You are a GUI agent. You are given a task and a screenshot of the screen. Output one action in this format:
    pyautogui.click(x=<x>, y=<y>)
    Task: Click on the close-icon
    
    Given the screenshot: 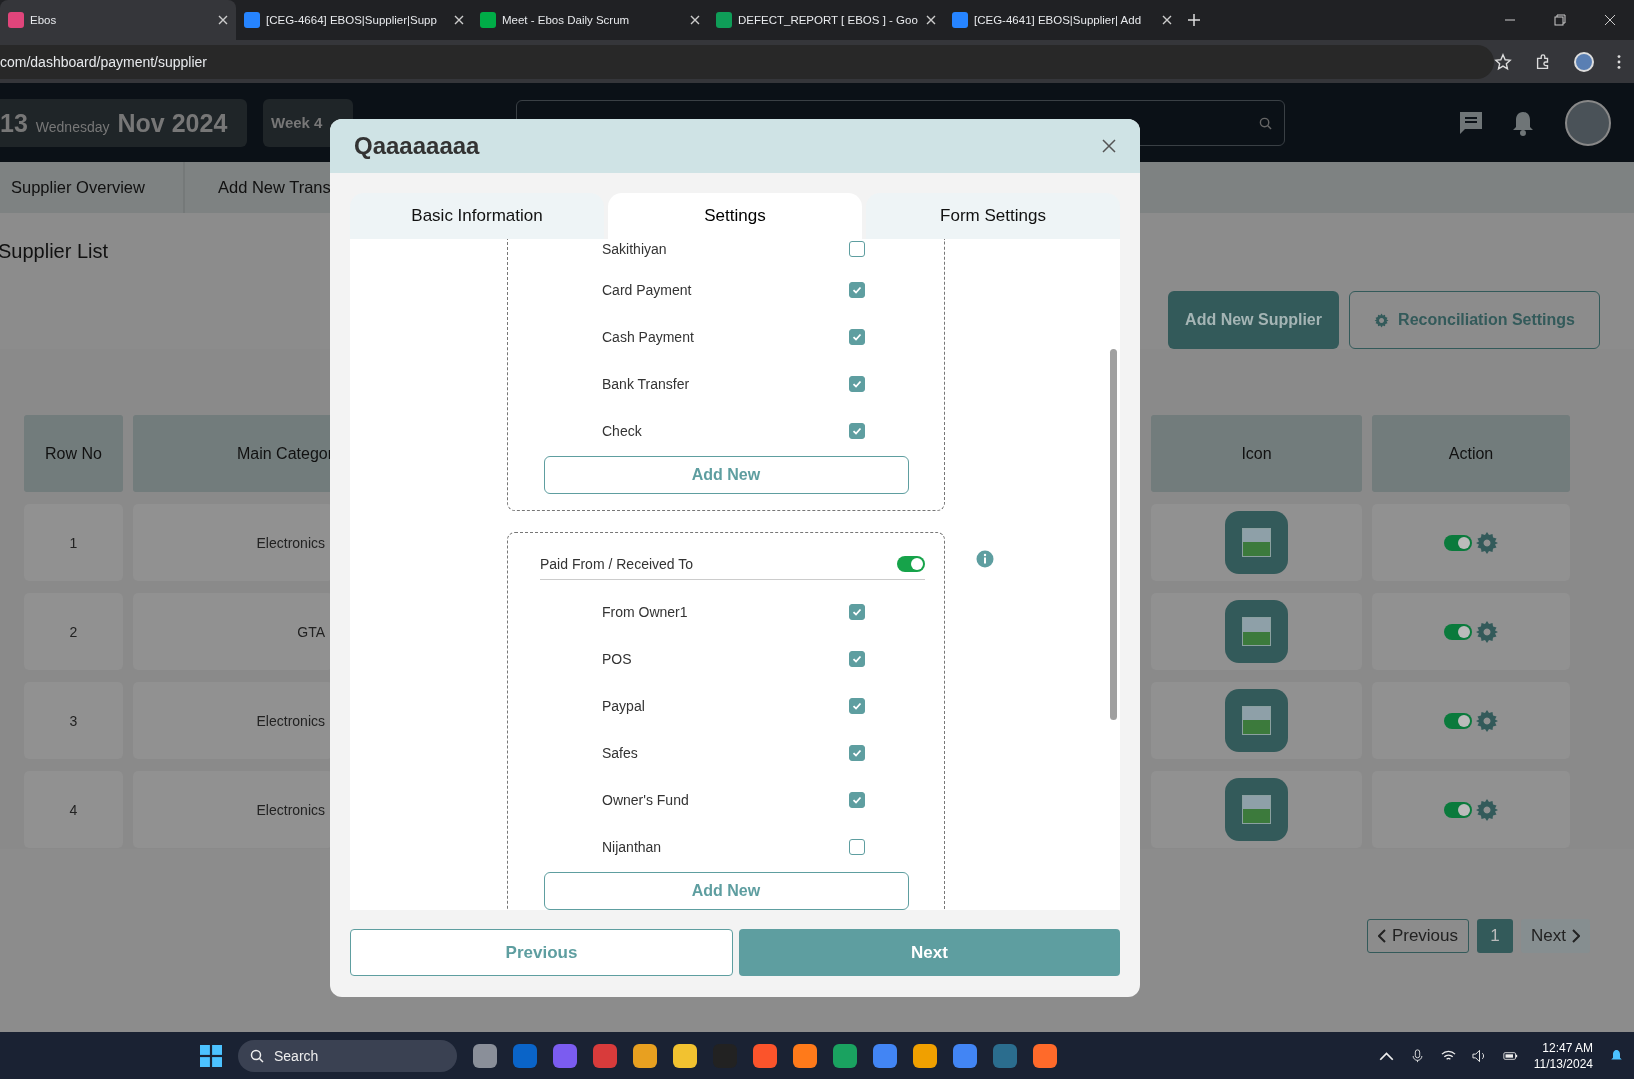 What is the action you would take?
    pyautogui.click(x=1109, y=146)
    